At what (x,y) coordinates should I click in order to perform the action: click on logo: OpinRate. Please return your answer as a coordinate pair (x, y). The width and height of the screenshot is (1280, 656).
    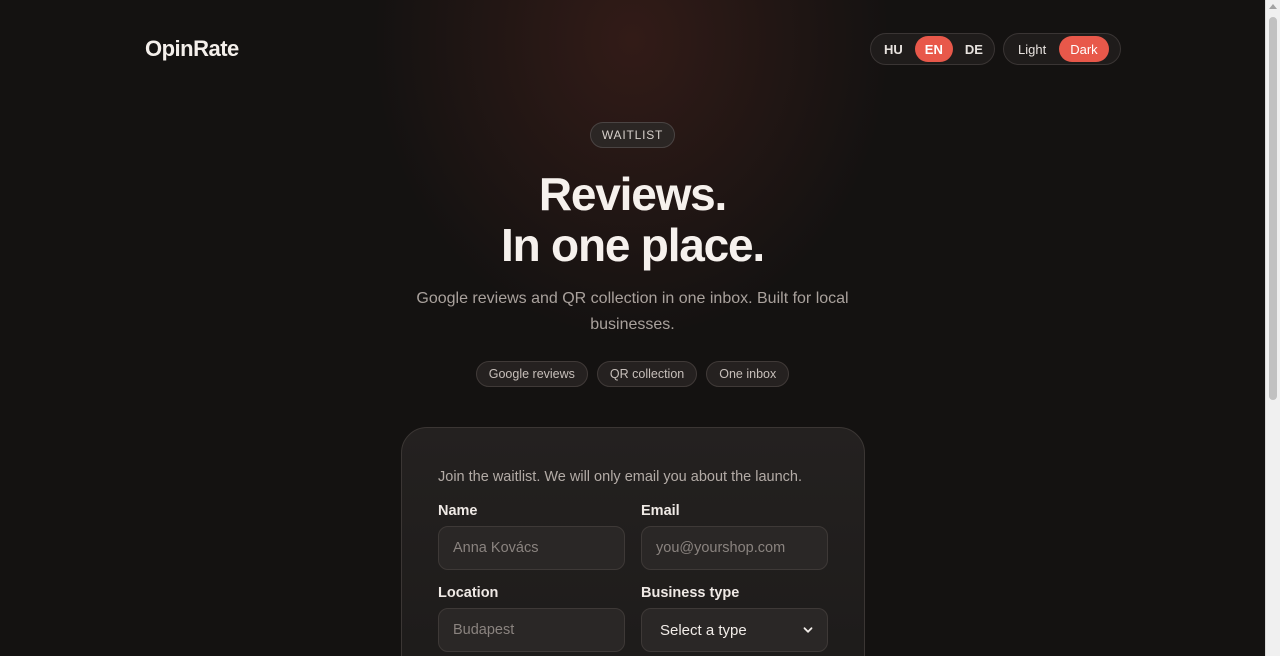
    Looking at the image, I should click on (192, 49).